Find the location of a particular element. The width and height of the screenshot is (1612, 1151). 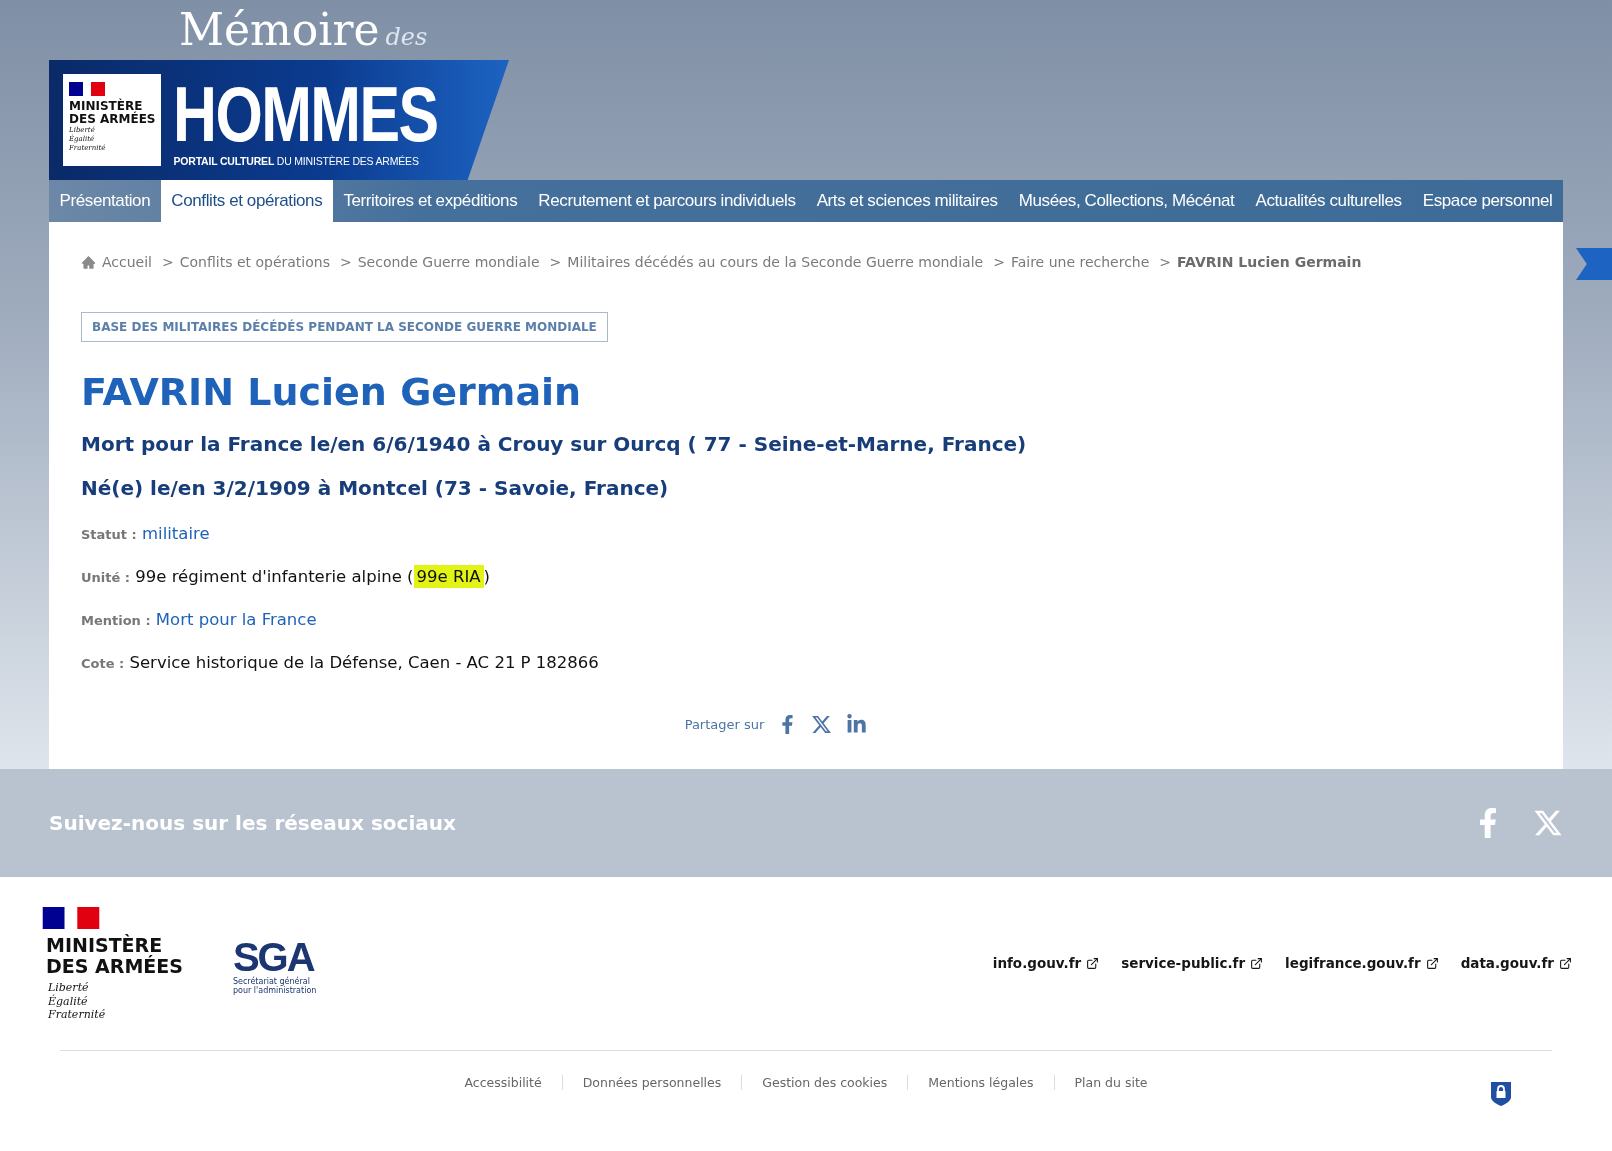

field-link: Mort pour la France is located at coordinates (236, 619).